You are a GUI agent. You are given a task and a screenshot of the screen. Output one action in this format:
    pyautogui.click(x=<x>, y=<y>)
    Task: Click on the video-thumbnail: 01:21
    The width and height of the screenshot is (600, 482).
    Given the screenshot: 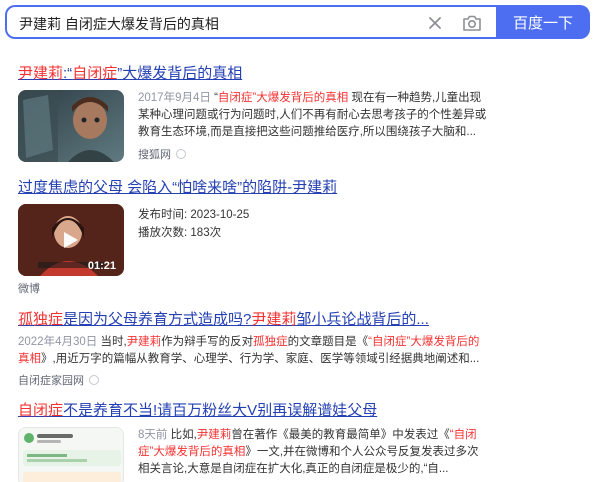 What is the action you would take?
    pyautogui.click(x=71, y=240)
    